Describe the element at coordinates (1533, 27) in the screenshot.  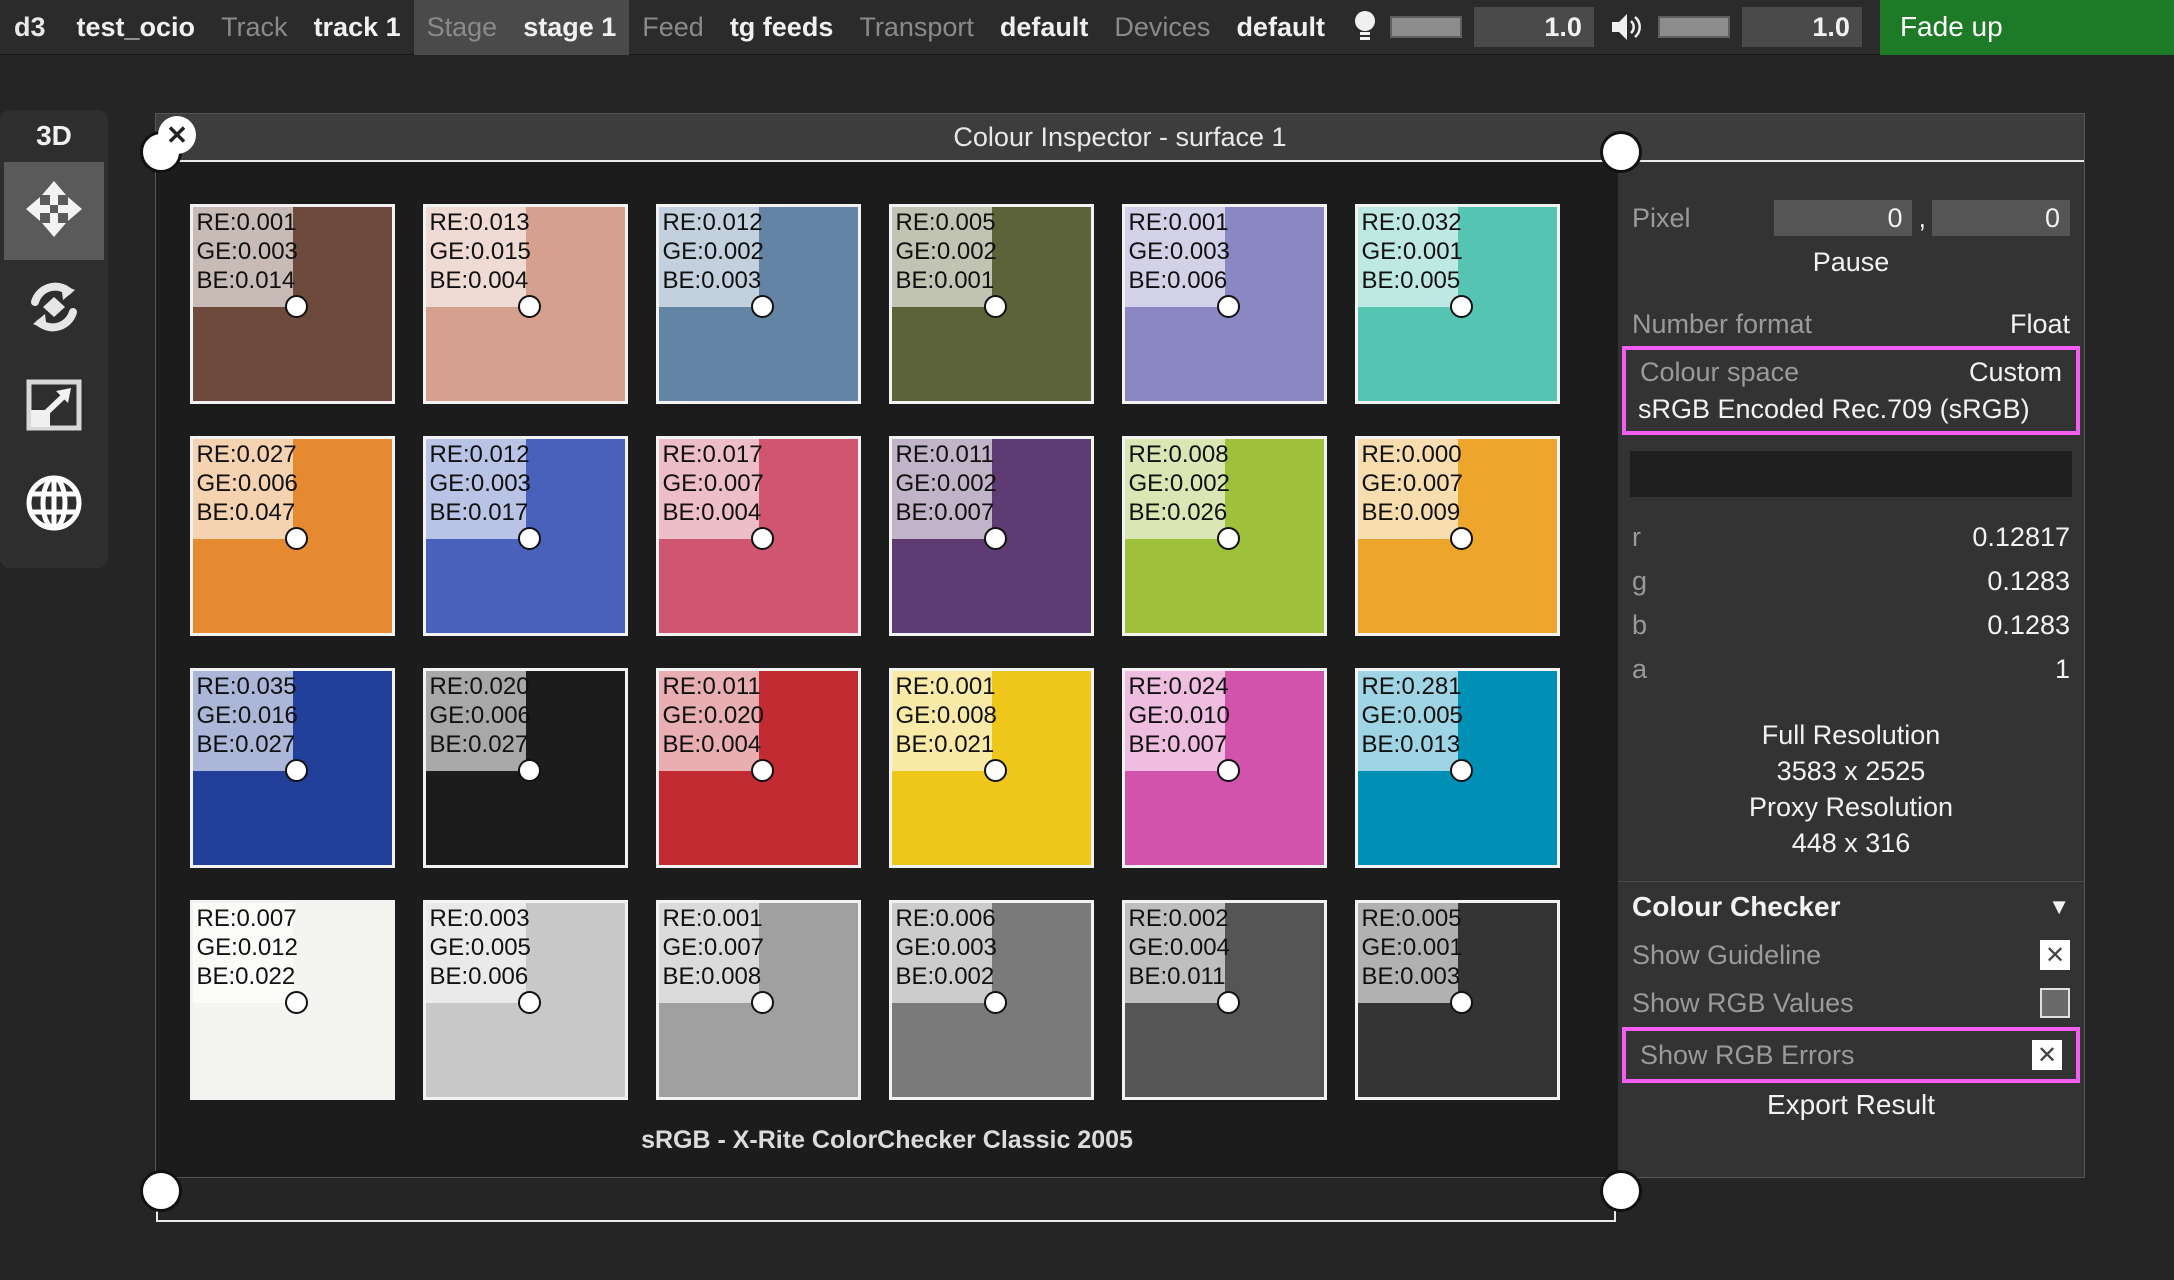
I see `brightness-value: 1.0` at that location.